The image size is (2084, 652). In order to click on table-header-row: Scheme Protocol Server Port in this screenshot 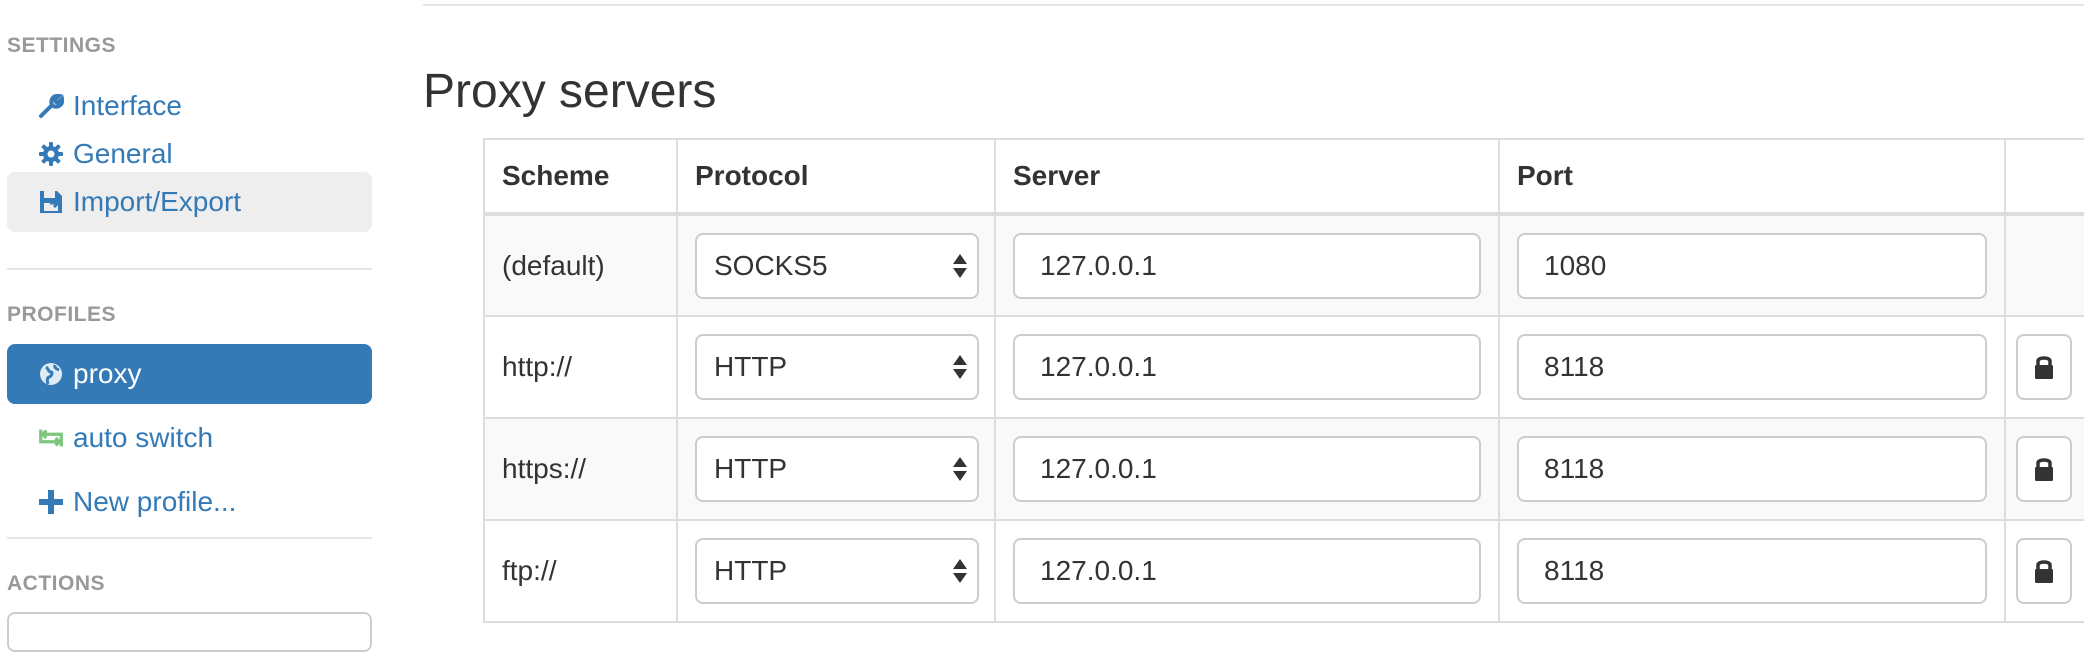, I will do `click(1283, 177)`.